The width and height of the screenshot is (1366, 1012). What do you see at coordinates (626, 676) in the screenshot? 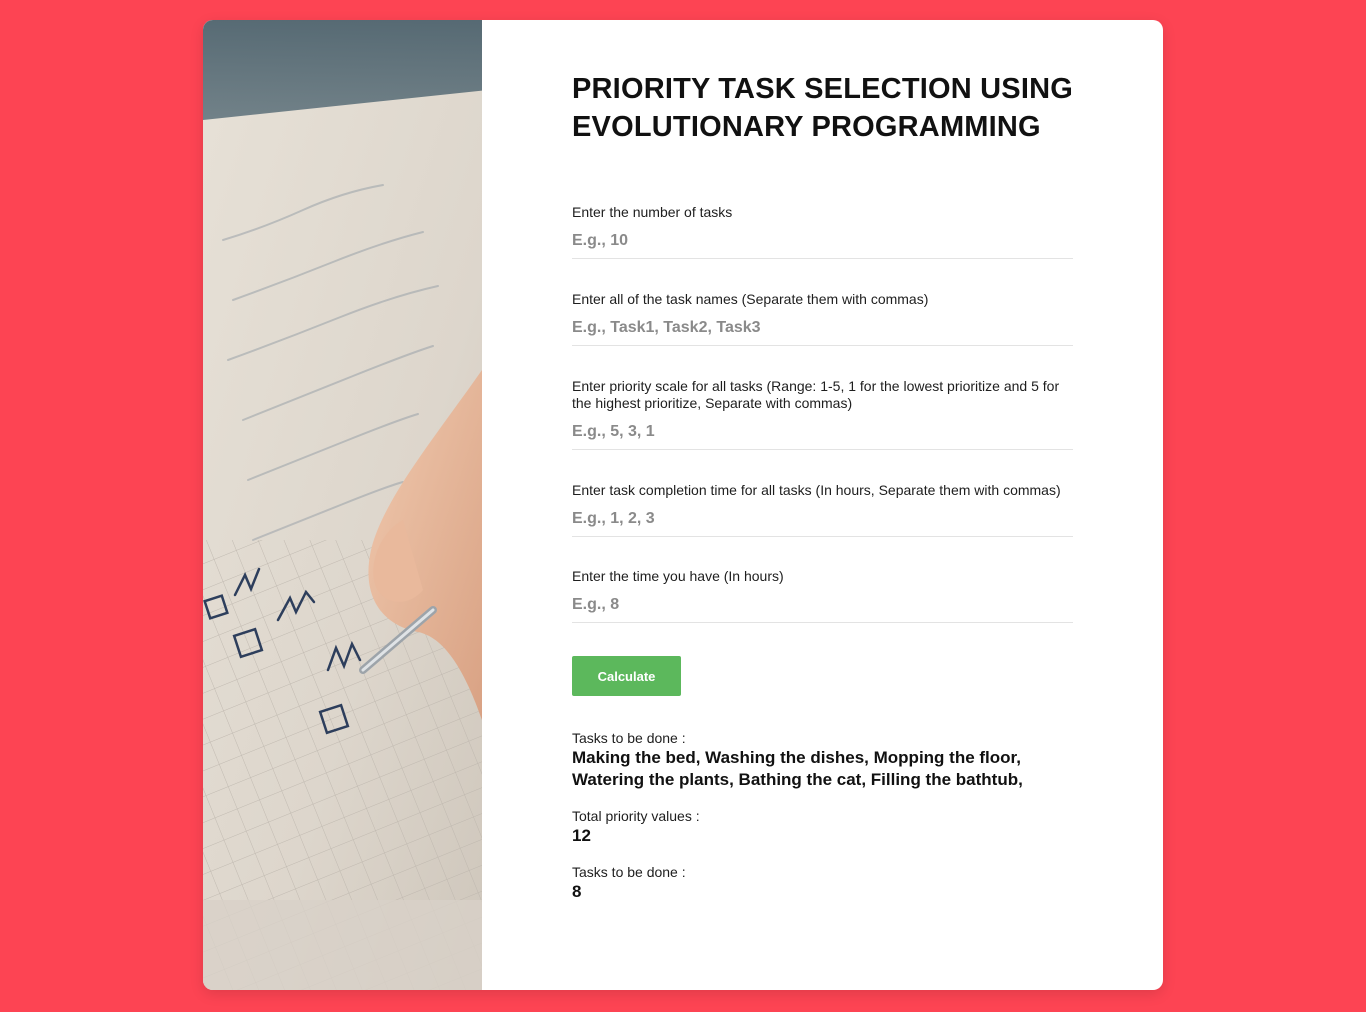
I see `calculate-button: Calculate` at bounding box center [626, 676].